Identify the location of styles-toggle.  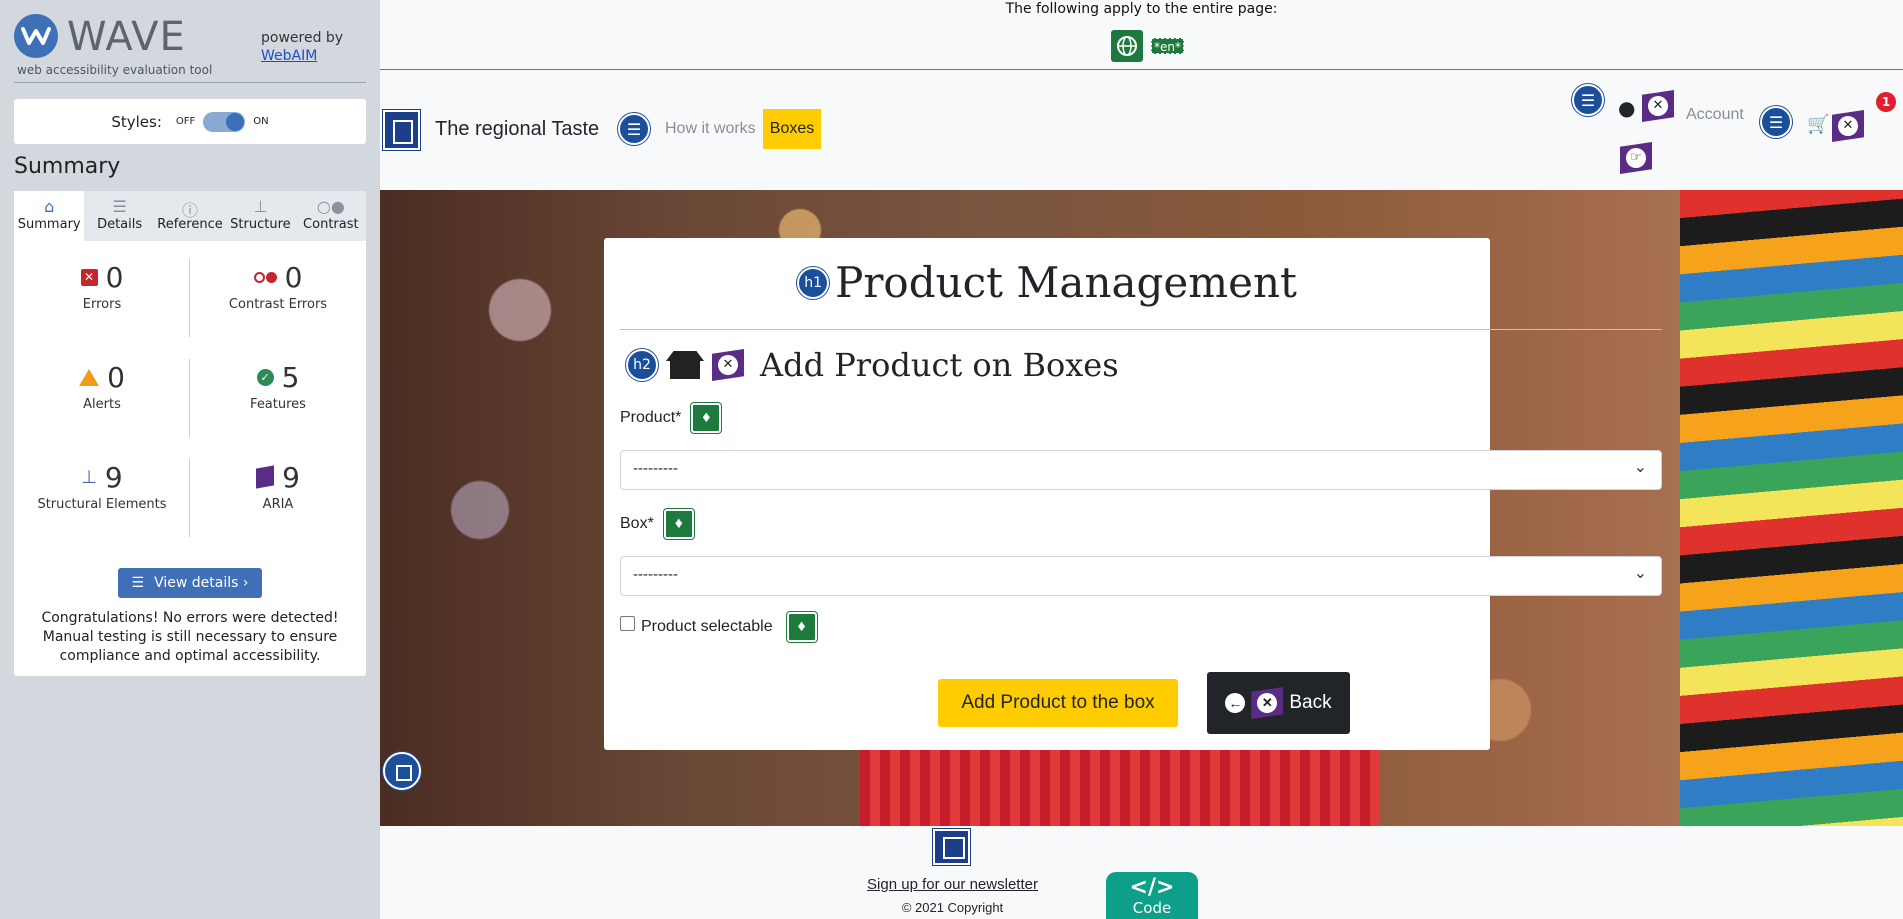
(224, 121).